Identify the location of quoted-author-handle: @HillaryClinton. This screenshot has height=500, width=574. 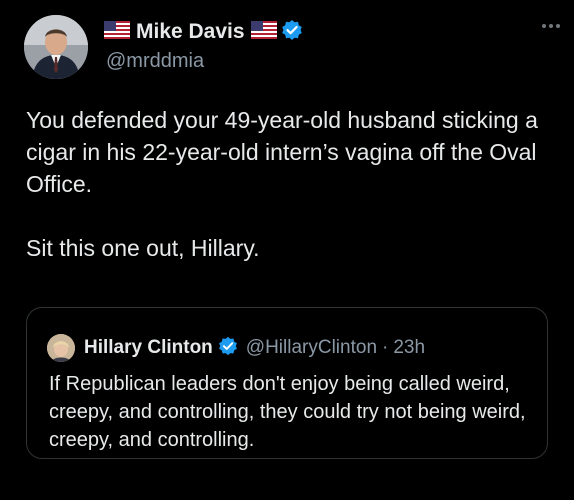
(311, 348).